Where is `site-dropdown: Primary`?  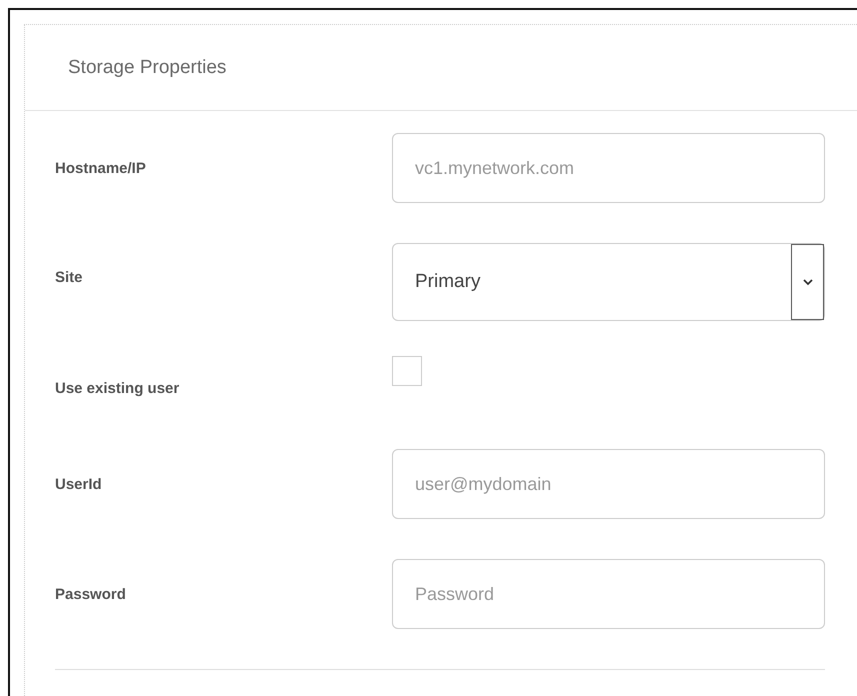
site-dropdown: Primary is located at coordinates (608, 282).